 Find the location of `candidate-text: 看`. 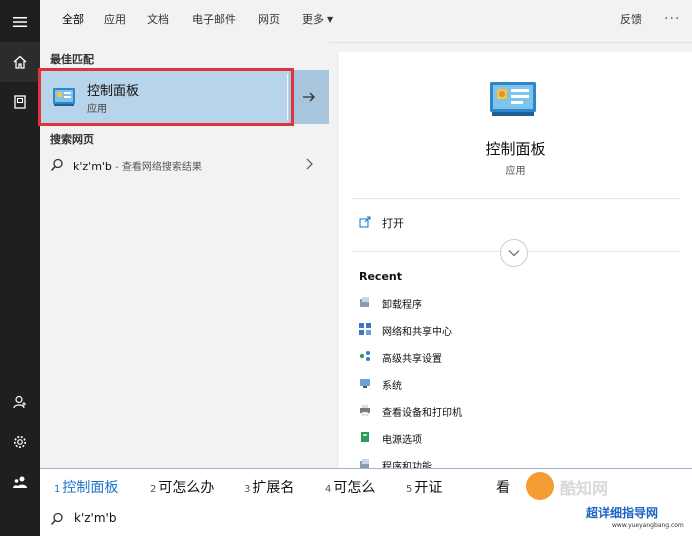

candidate-text: 看 is located at coordinates (503, 488).